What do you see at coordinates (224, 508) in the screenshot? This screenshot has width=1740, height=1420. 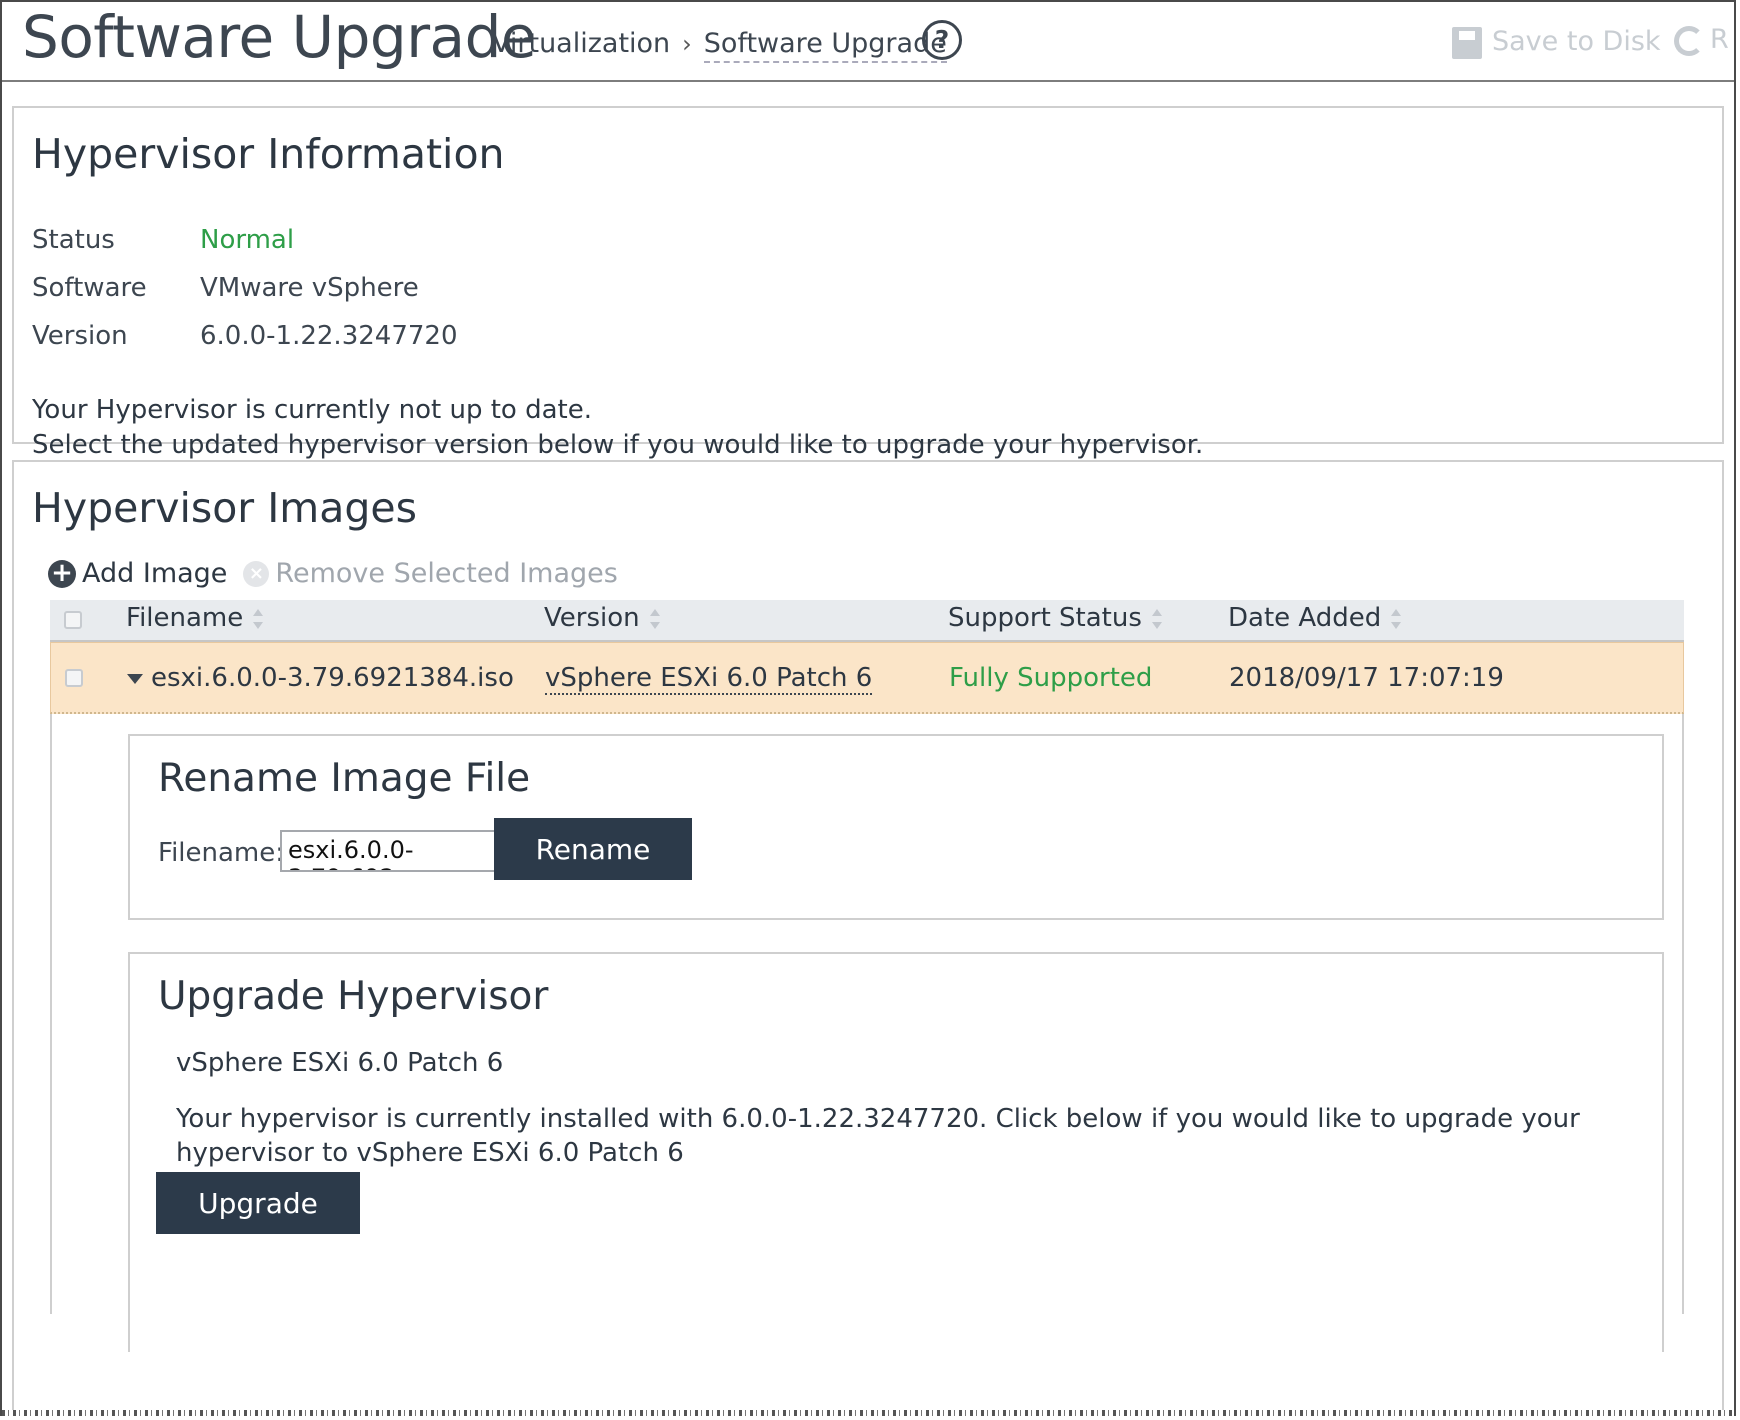 I see `hypervisor-images-heading: Hypervisor Images` at bounding box center [224, 508].